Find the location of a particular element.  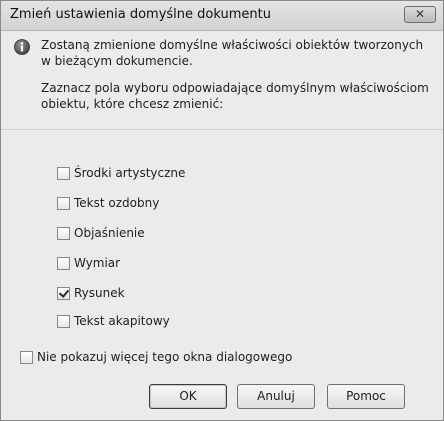

option-label: Objaśnienie is located at coordinates (109, 233).